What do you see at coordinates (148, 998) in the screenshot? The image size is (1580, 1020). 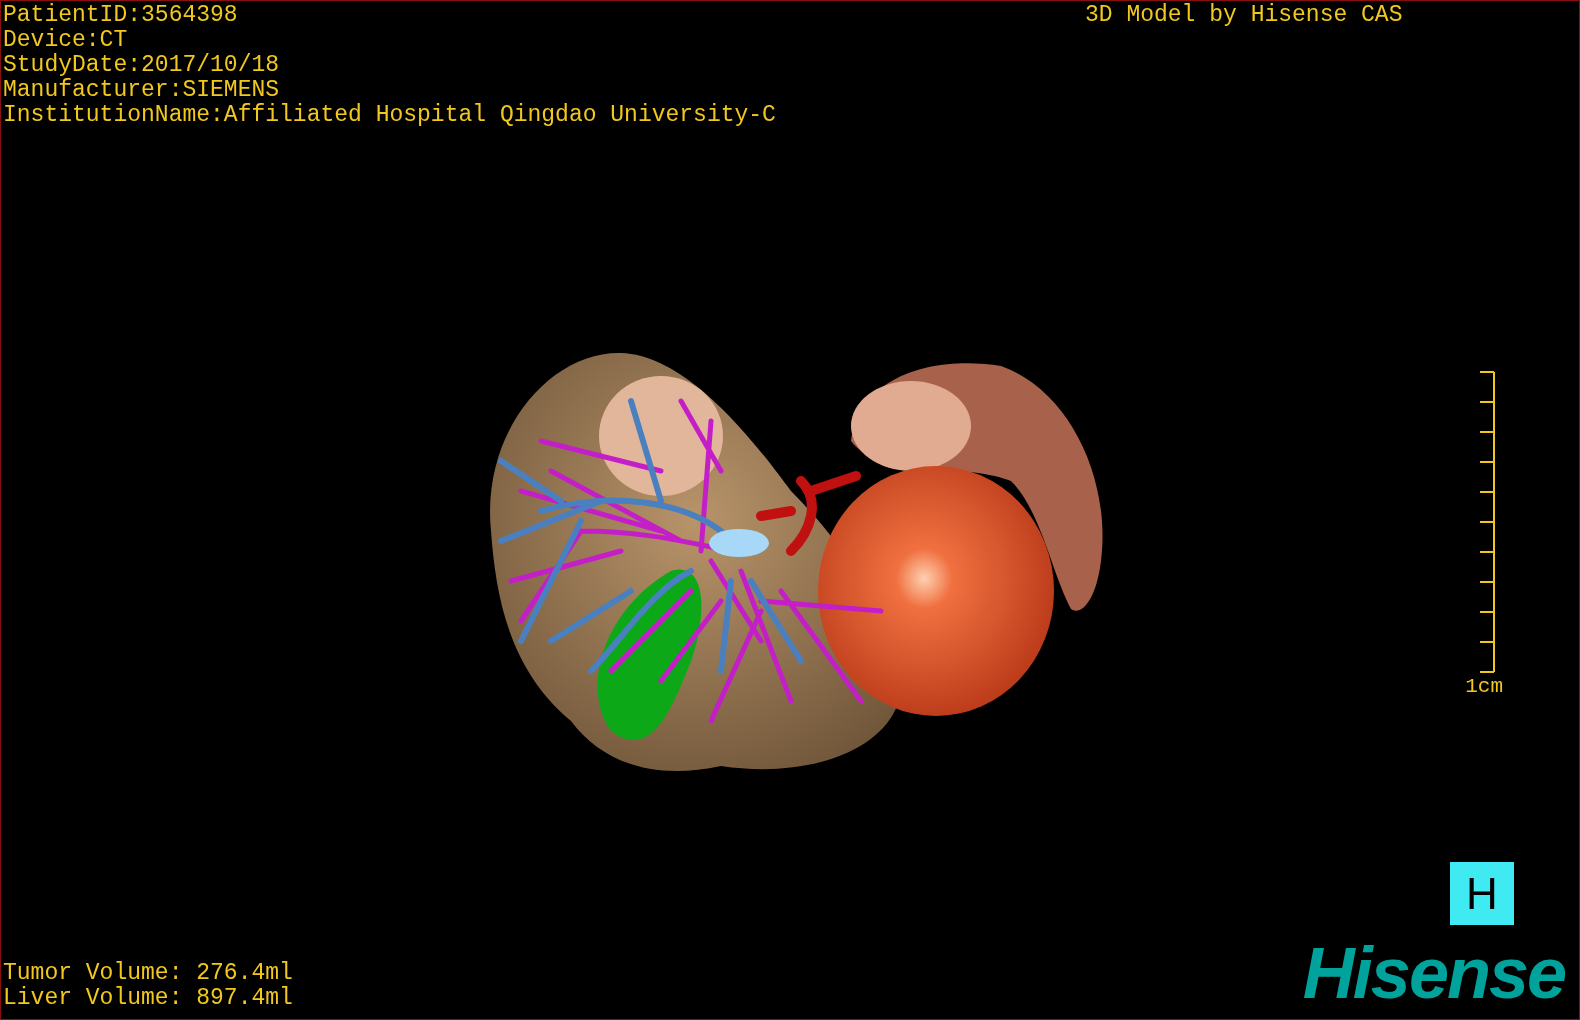 I see `volume-reading: Liver Volume: 897.4ml` at bounding box center [148, 998].